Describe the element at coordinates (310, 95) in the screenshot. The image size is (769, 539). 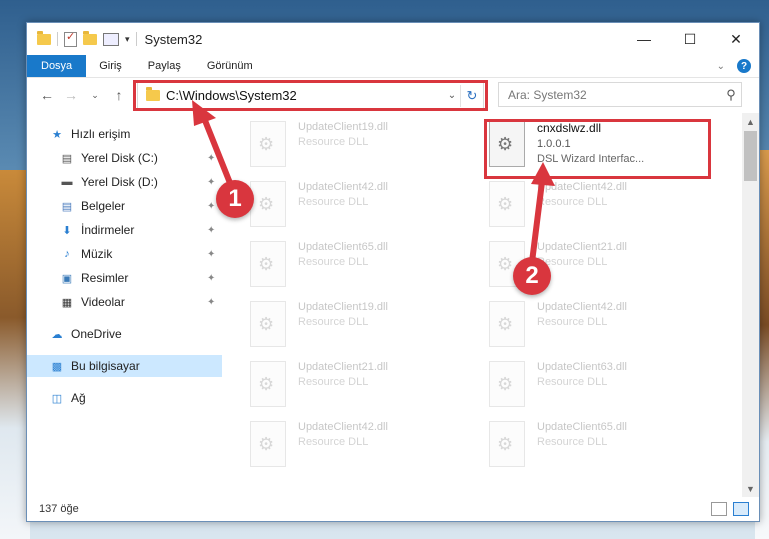
I see `address-highlight` at that location.